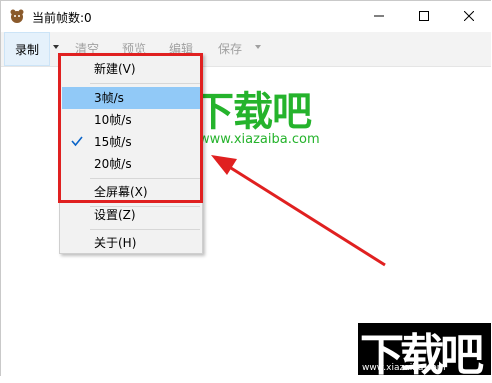 This screenshot has width=492, height=383. What do you see at coordinates (404, 368) in the screenshot?
I see `corner-logo-url: www.xiazaiba.com` at bounding box center [404, 368].